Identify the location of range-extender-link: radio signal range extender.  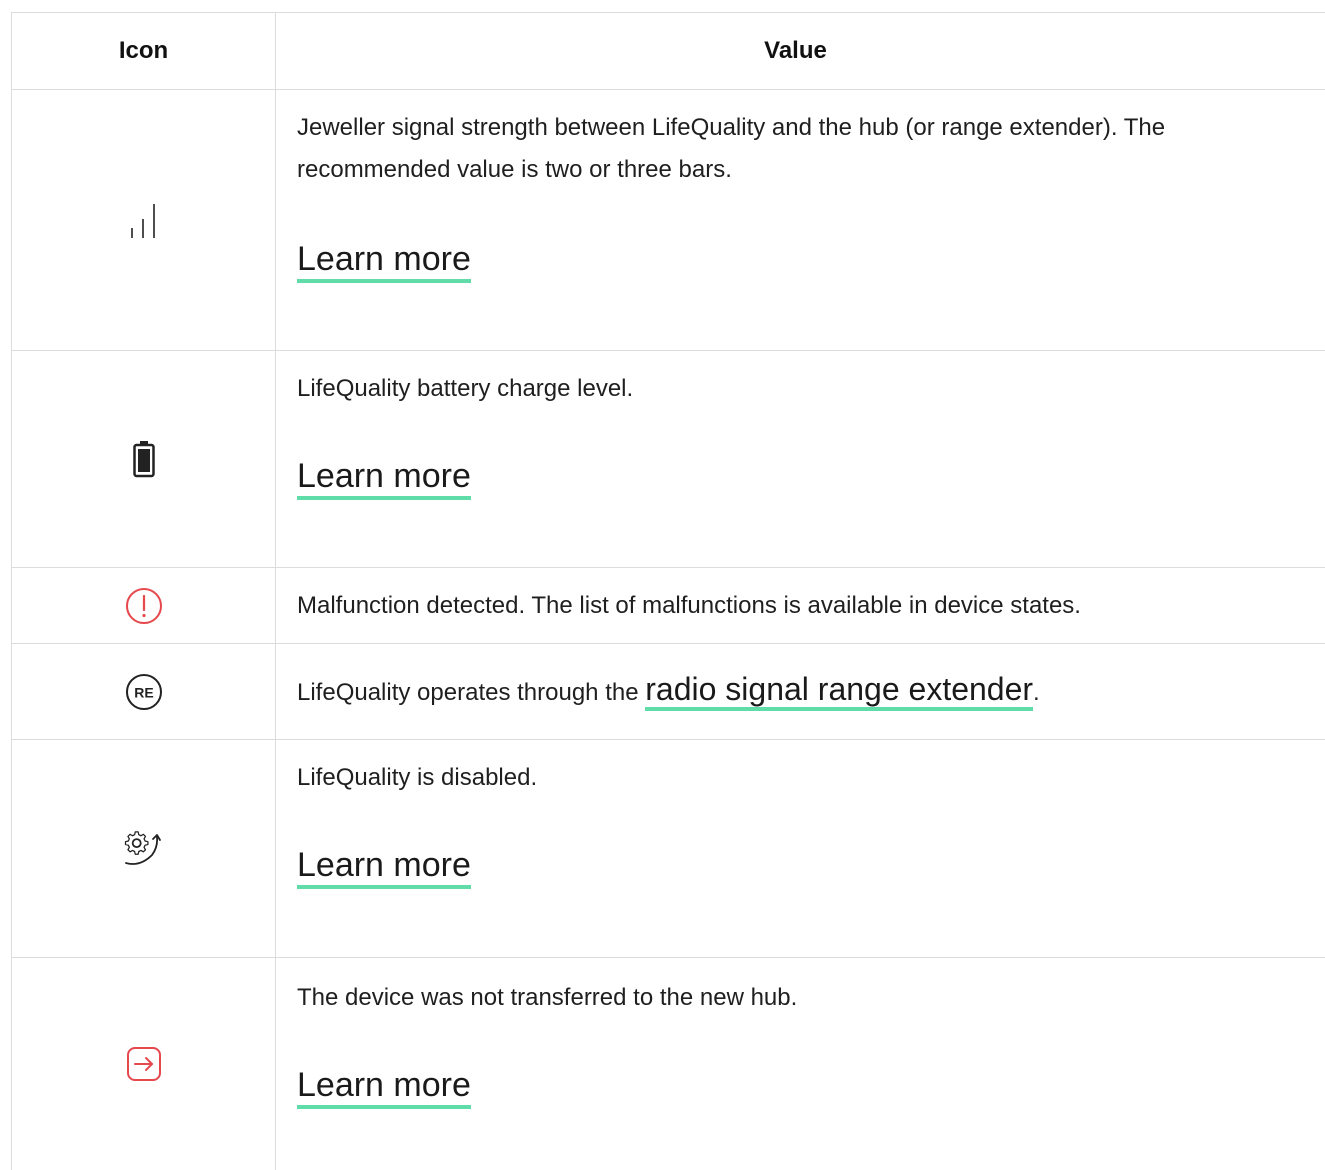
(839, 691).